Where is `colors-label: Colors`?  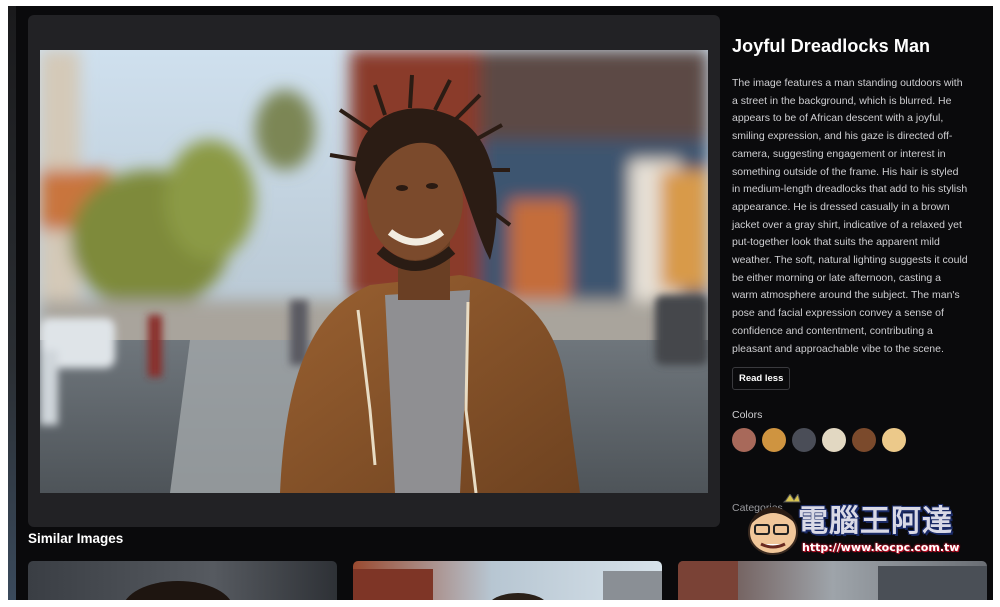
colors-label: Colors is located at coordinates (747, 415).